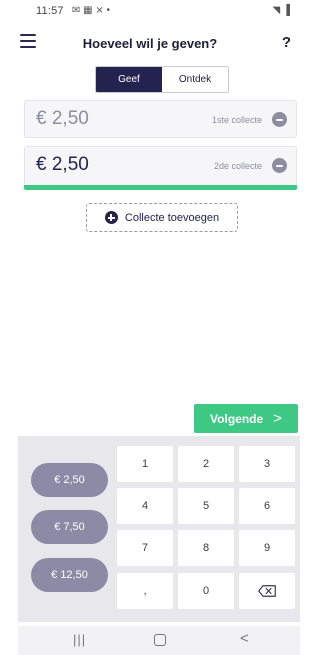 This screenshot has width=320, height=655. I want to click on tab-geef: Geef, so click(129, 79).